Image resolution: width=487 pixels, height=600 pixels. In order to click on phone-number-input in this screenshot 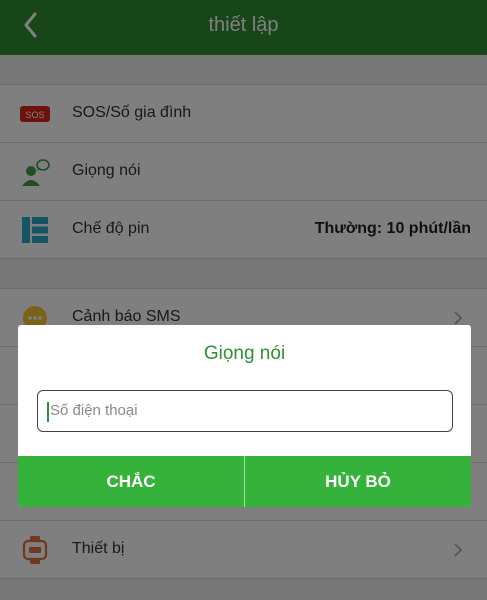, I will do `click(248, 410)`.